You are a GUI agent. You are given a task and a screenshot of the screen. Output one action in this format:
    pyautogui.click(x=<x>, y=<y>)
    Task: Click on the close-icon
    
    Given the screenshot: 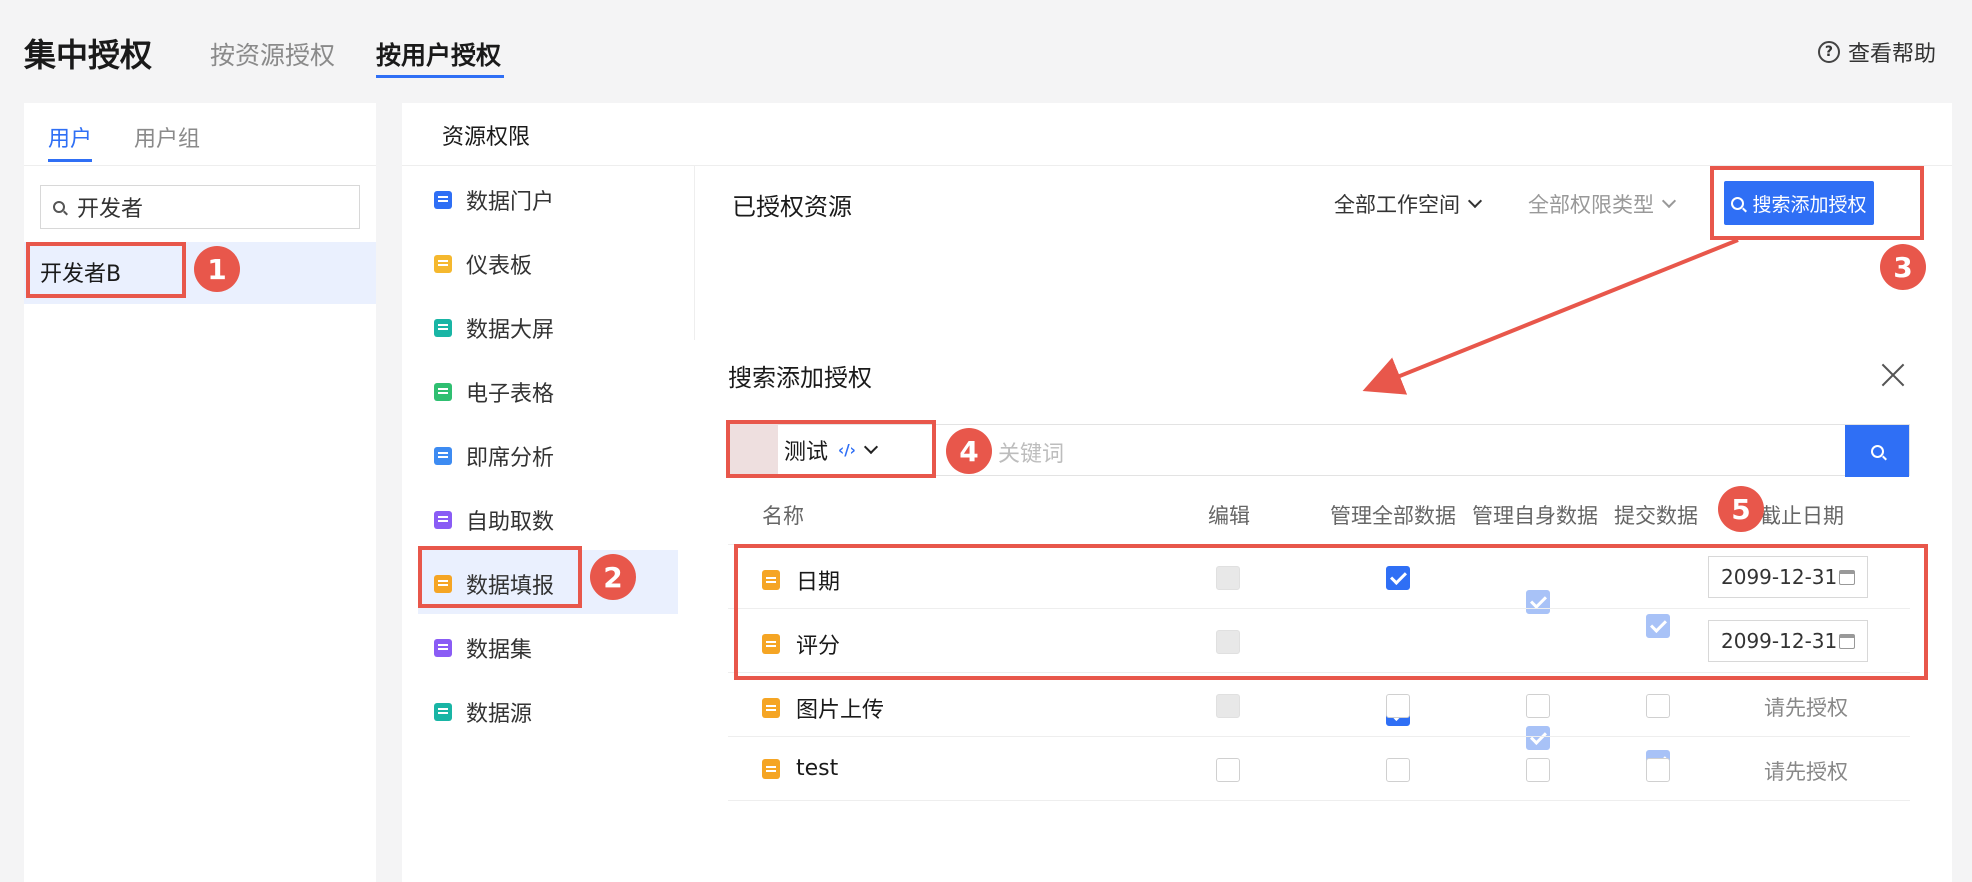 What is the action you would take?
    pyautogui.click(x=1894, y=376)
    